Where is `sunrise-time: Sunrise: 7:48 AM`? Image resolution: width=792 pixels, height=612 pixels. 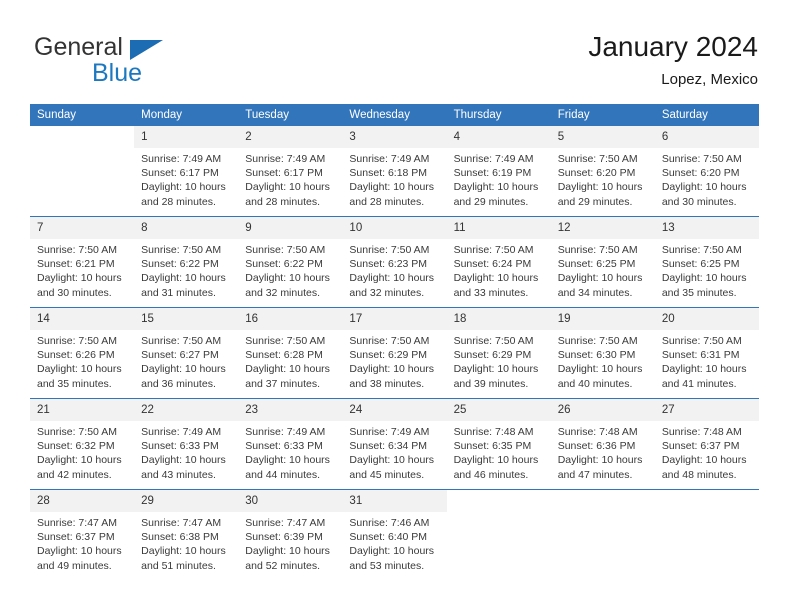
sunrise-time: Sunrise: 7:48 AM is located at coordinates (701, 432).